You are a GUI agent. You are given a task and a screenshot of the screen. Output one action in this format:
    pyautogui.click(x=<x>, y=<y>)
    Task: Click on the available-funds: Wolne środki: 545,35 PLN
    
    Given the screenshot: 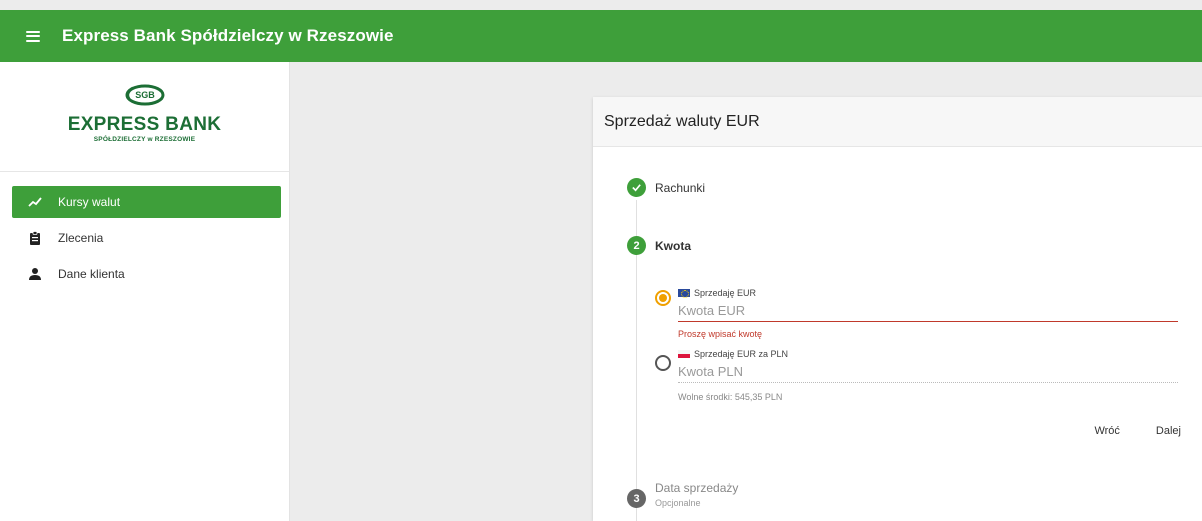 What is the action you would take?
    pyautogui.click(x=730, y=397)
    